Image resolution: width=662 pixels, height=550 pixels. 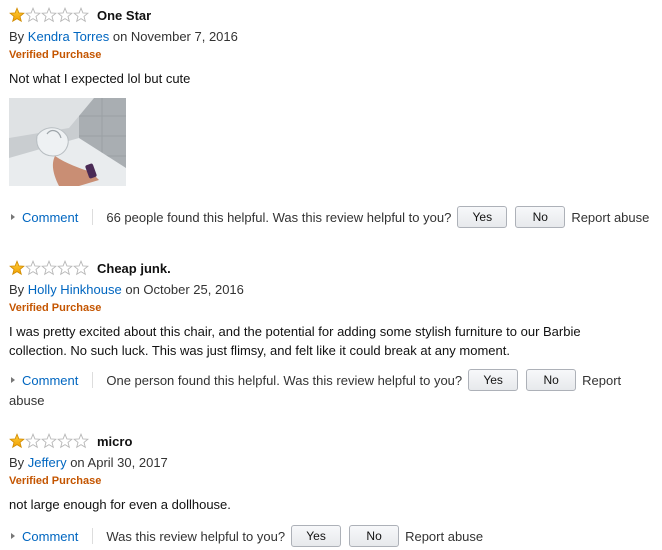 I want to click on review-byline: By Jeffery on April 30, 2017, so click(x=331, y=463).